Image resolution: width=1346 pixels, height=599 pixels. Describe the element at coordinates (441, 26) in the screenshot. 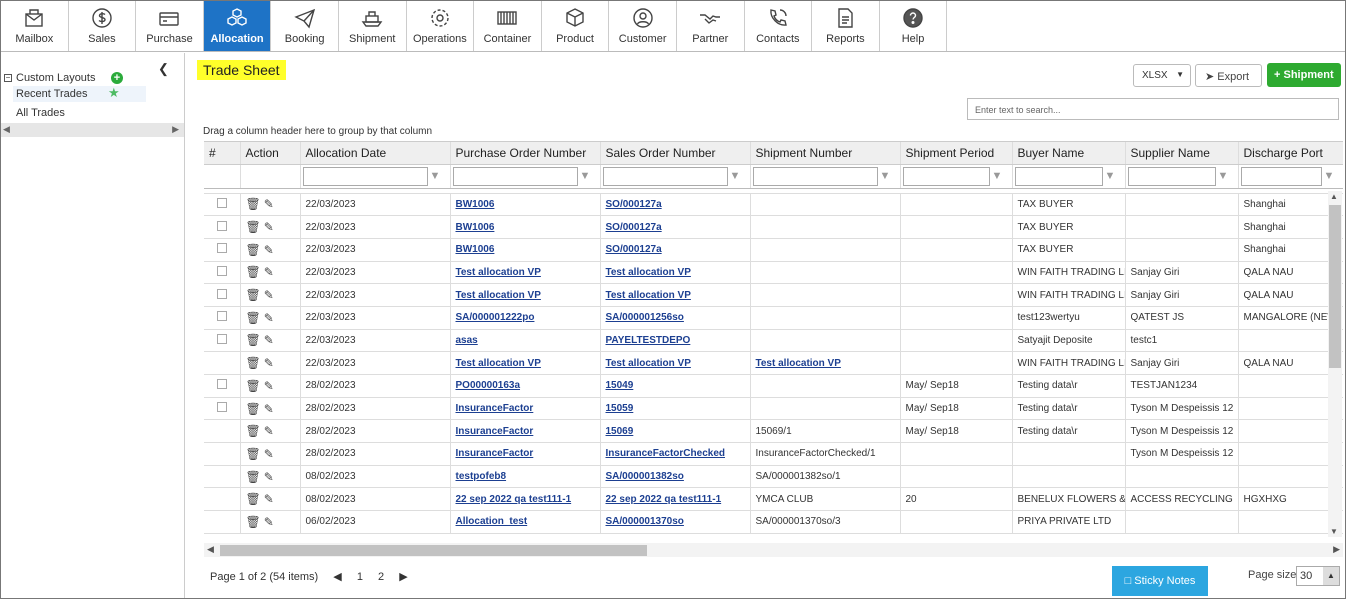

I see `nav-operations: Operations` at that location.